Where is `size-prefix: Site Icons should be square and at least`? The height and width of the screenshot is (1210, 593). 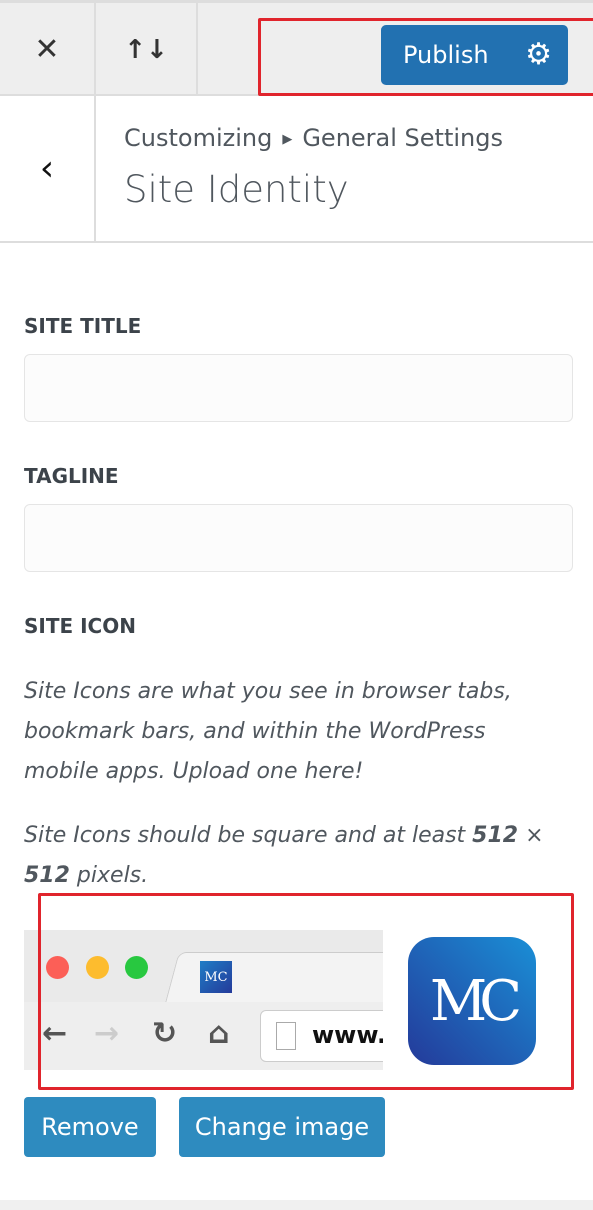 size-prefix: Site Icons should be square and at least is located at coordinates (248, 835).